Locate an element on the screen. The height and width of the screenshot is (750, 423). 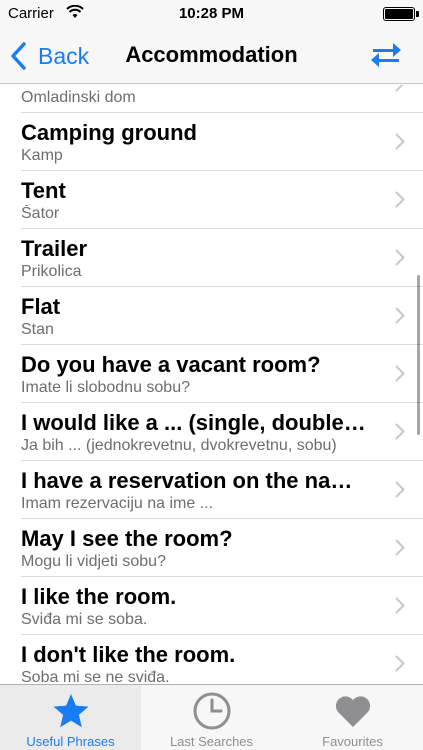
page-title: Accommodation is located at coordinates (211, 54).